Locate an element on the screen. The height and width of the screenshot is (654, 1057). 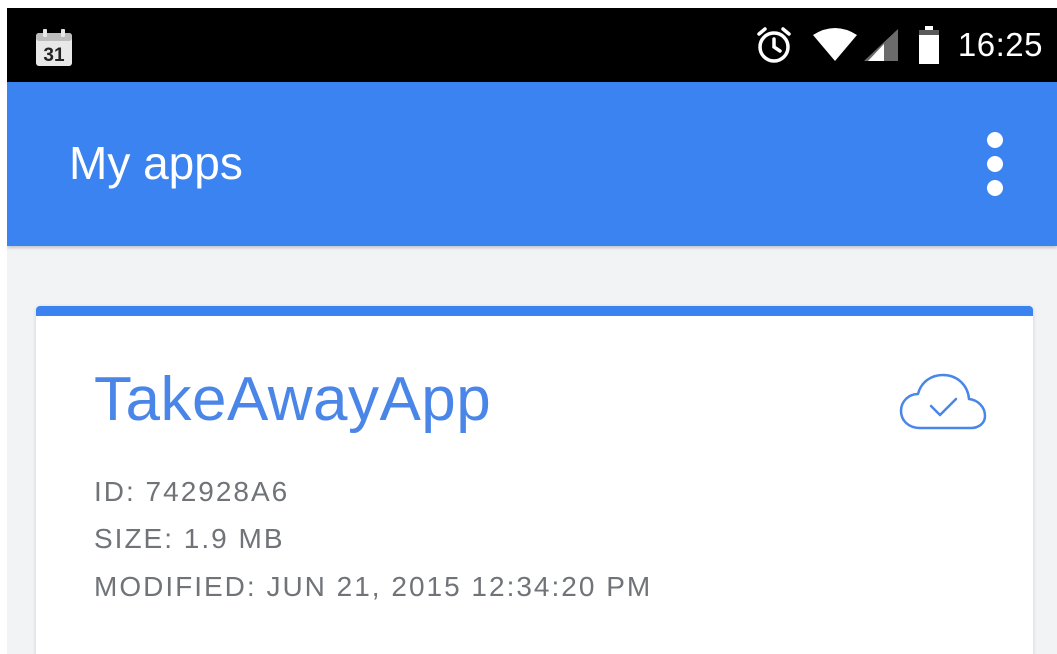
page-title: My apps is located at coordinates (156, 163).